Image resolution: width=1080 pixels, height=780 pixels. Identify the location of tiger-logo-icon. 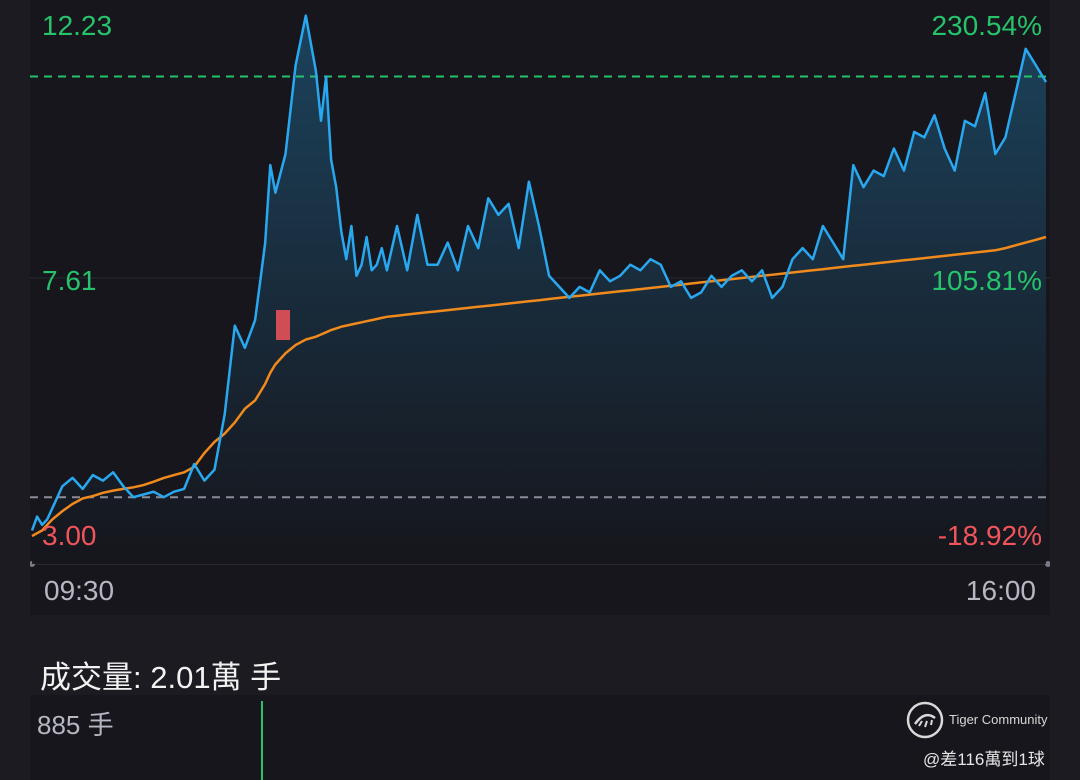
(925, 720).